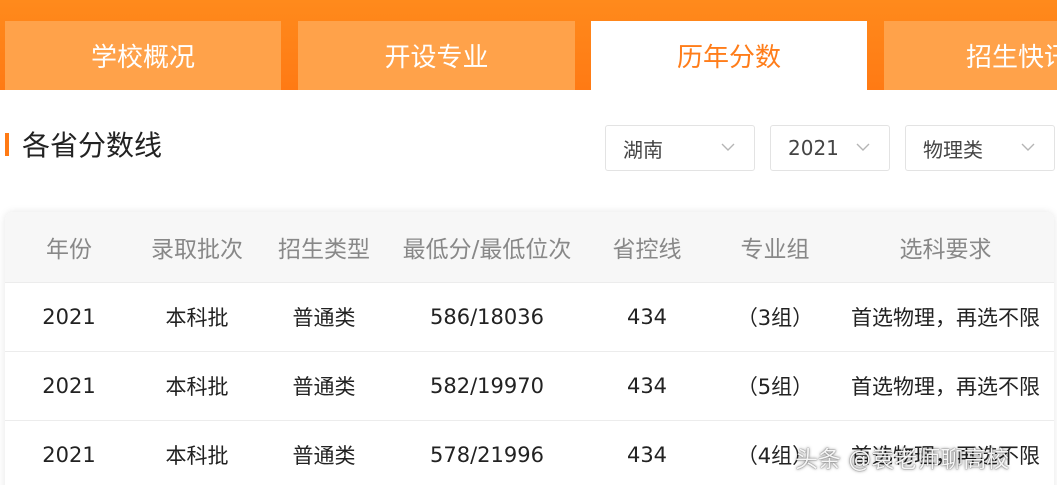 This screenshot has width=1057, height=485. Describe the element at coordinates (902, 460) in the screenshot. I see `watermark: 头条 @袁老师聊高校` at that location.